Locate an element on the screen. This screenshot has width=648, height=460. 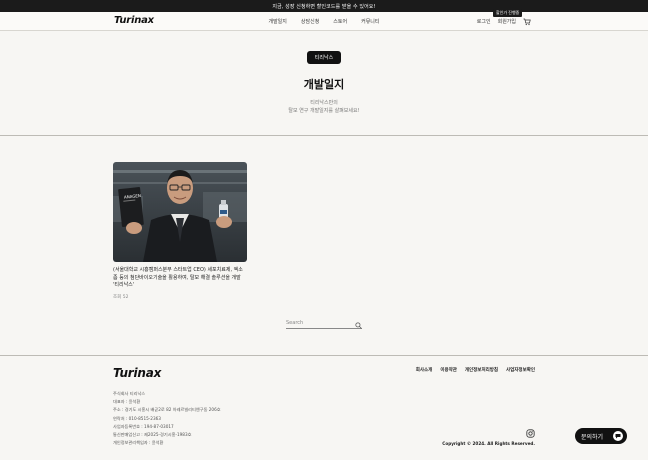
company-business-number: 사업자등록번호 : 194-87-03017 is located at coordinates (143, 426).